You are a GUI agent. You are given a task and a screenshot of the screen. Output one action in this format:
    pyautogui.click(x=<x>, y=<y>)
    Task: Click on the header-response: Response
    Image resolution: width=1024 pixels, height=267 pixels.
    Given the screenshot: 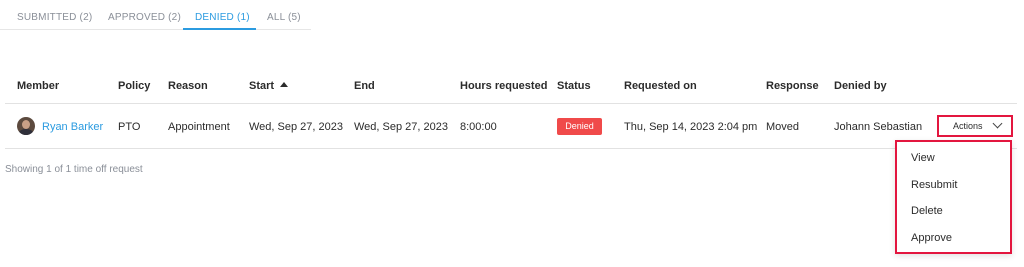 What is the action you would take?
    pyautogui.click(x=792, y=86)
    